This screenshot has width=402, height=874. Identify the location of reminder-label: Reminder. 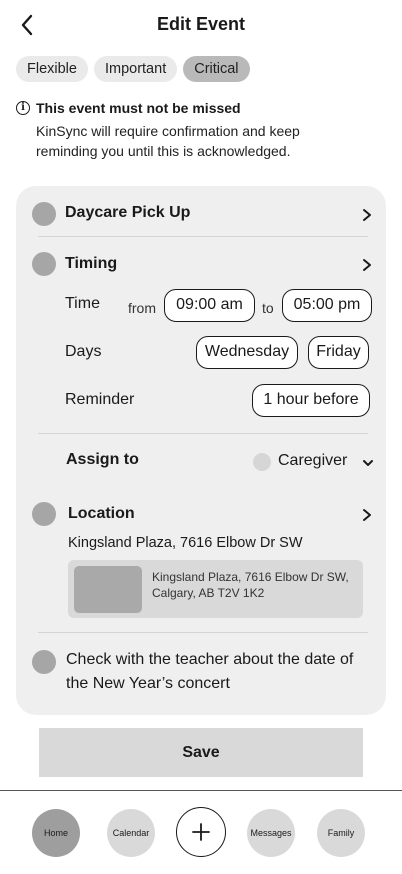
(100, 399).